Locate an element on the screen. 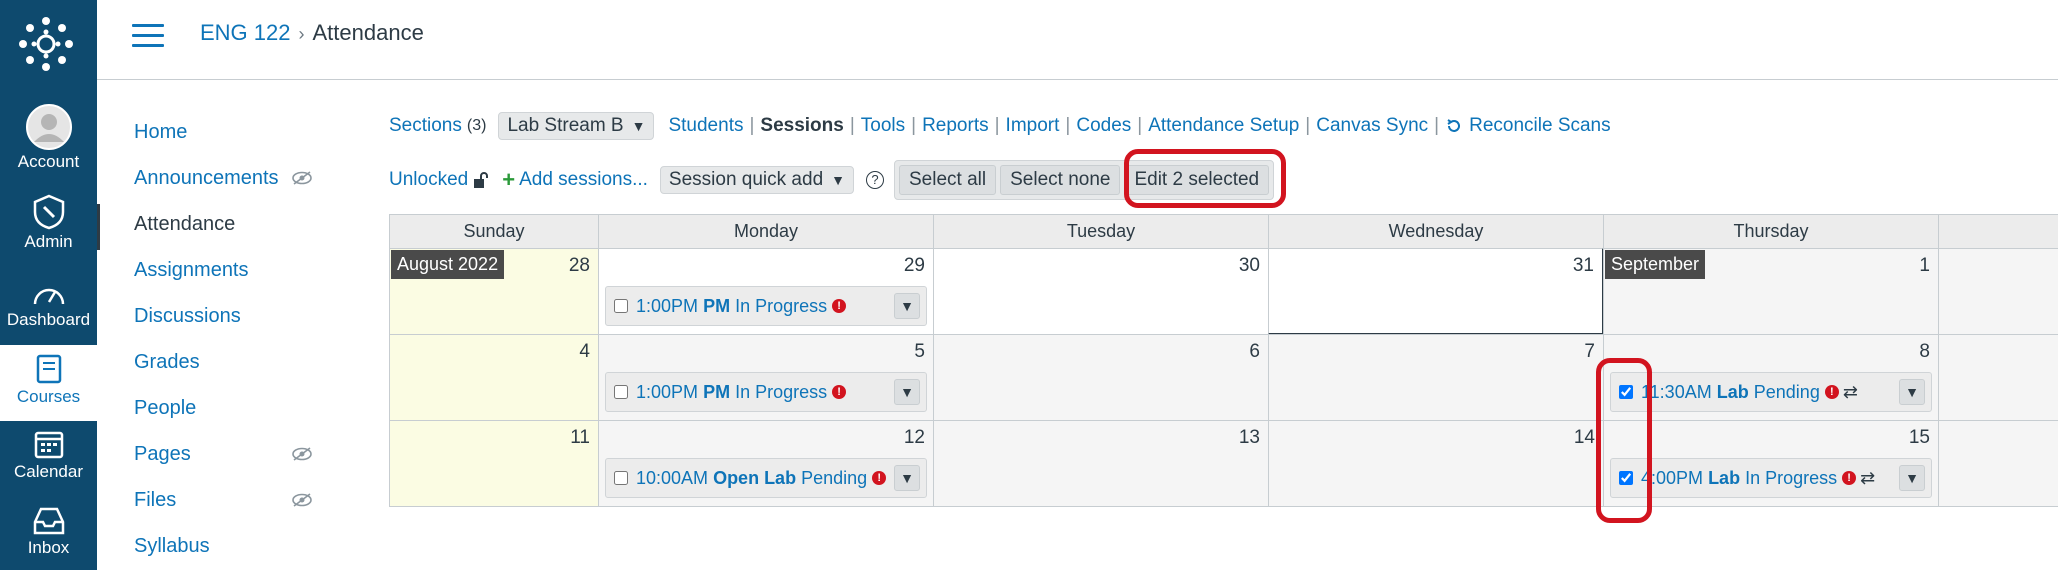 This screenshot has height=572, width=2058. canvas-sync-link: Canvas Sync is located at coordinates (1372, 126).